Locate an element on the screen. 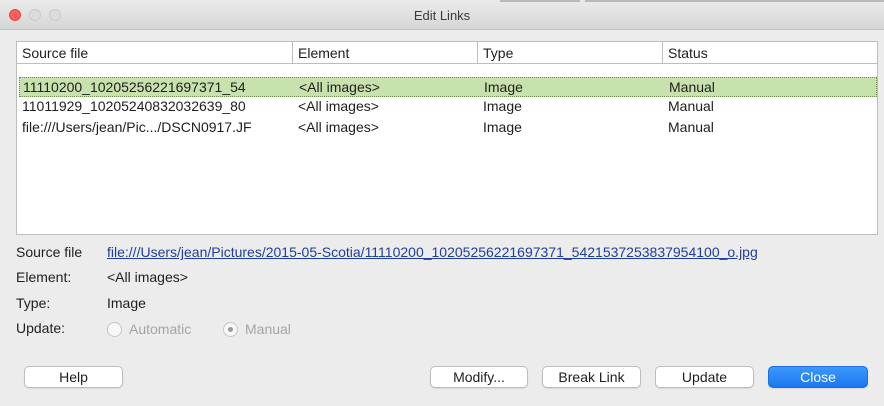  type-label: Type: is located at coordinates (33, 303).